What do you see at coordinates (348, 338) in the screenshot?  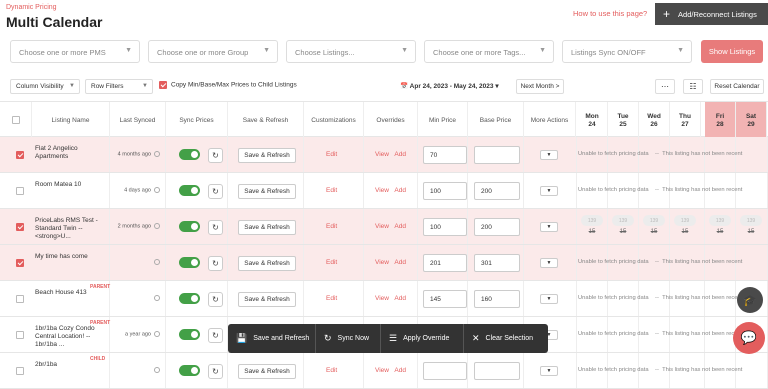 I see `bulk-sync-now-button: ↻ Sync Now` at bounding box center [348, 338].